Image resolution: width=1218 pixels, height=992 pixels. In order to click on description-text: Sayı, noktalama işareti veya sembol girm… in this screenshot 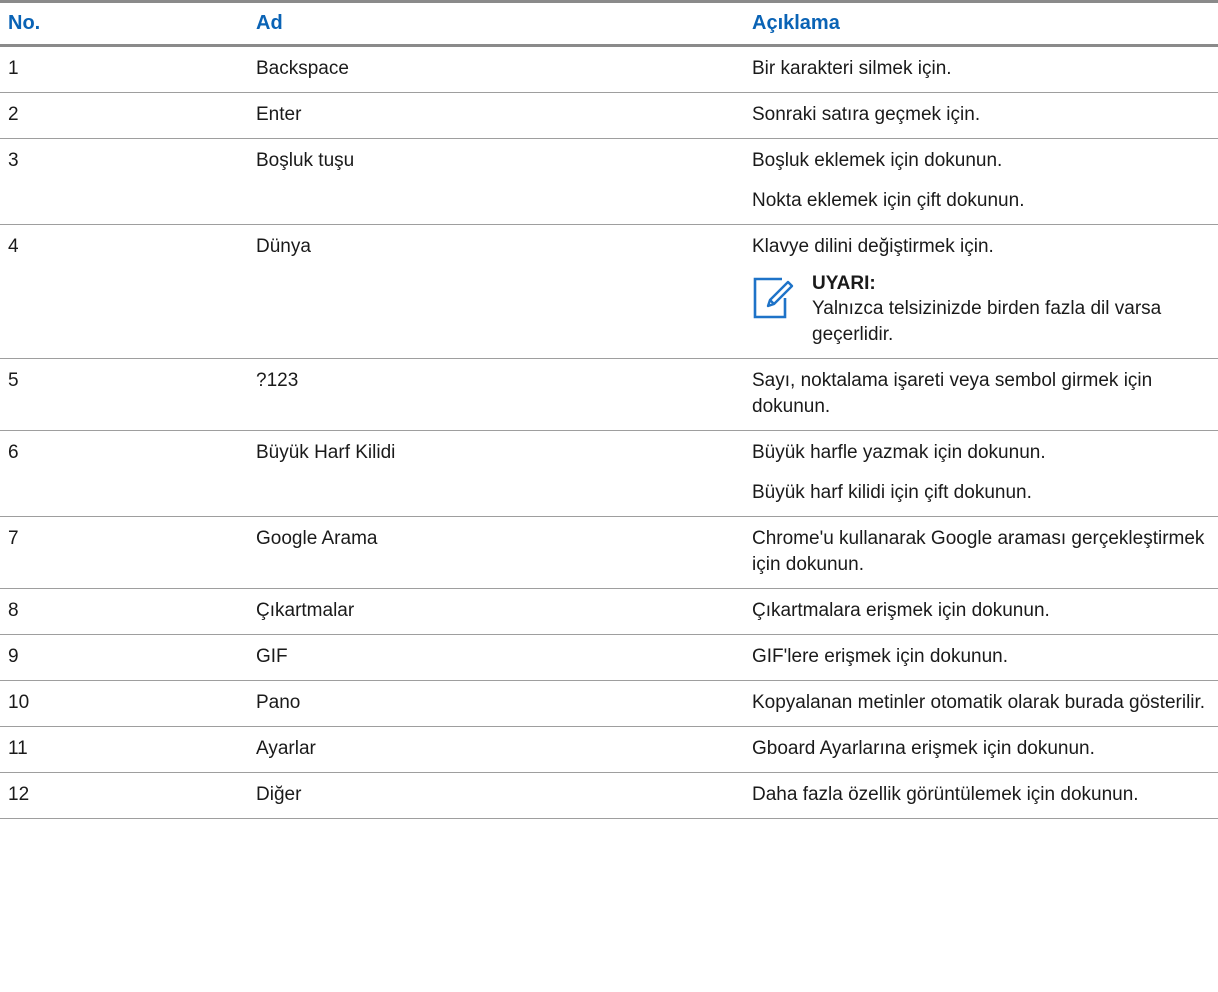, I will do `click(952, 393)`.